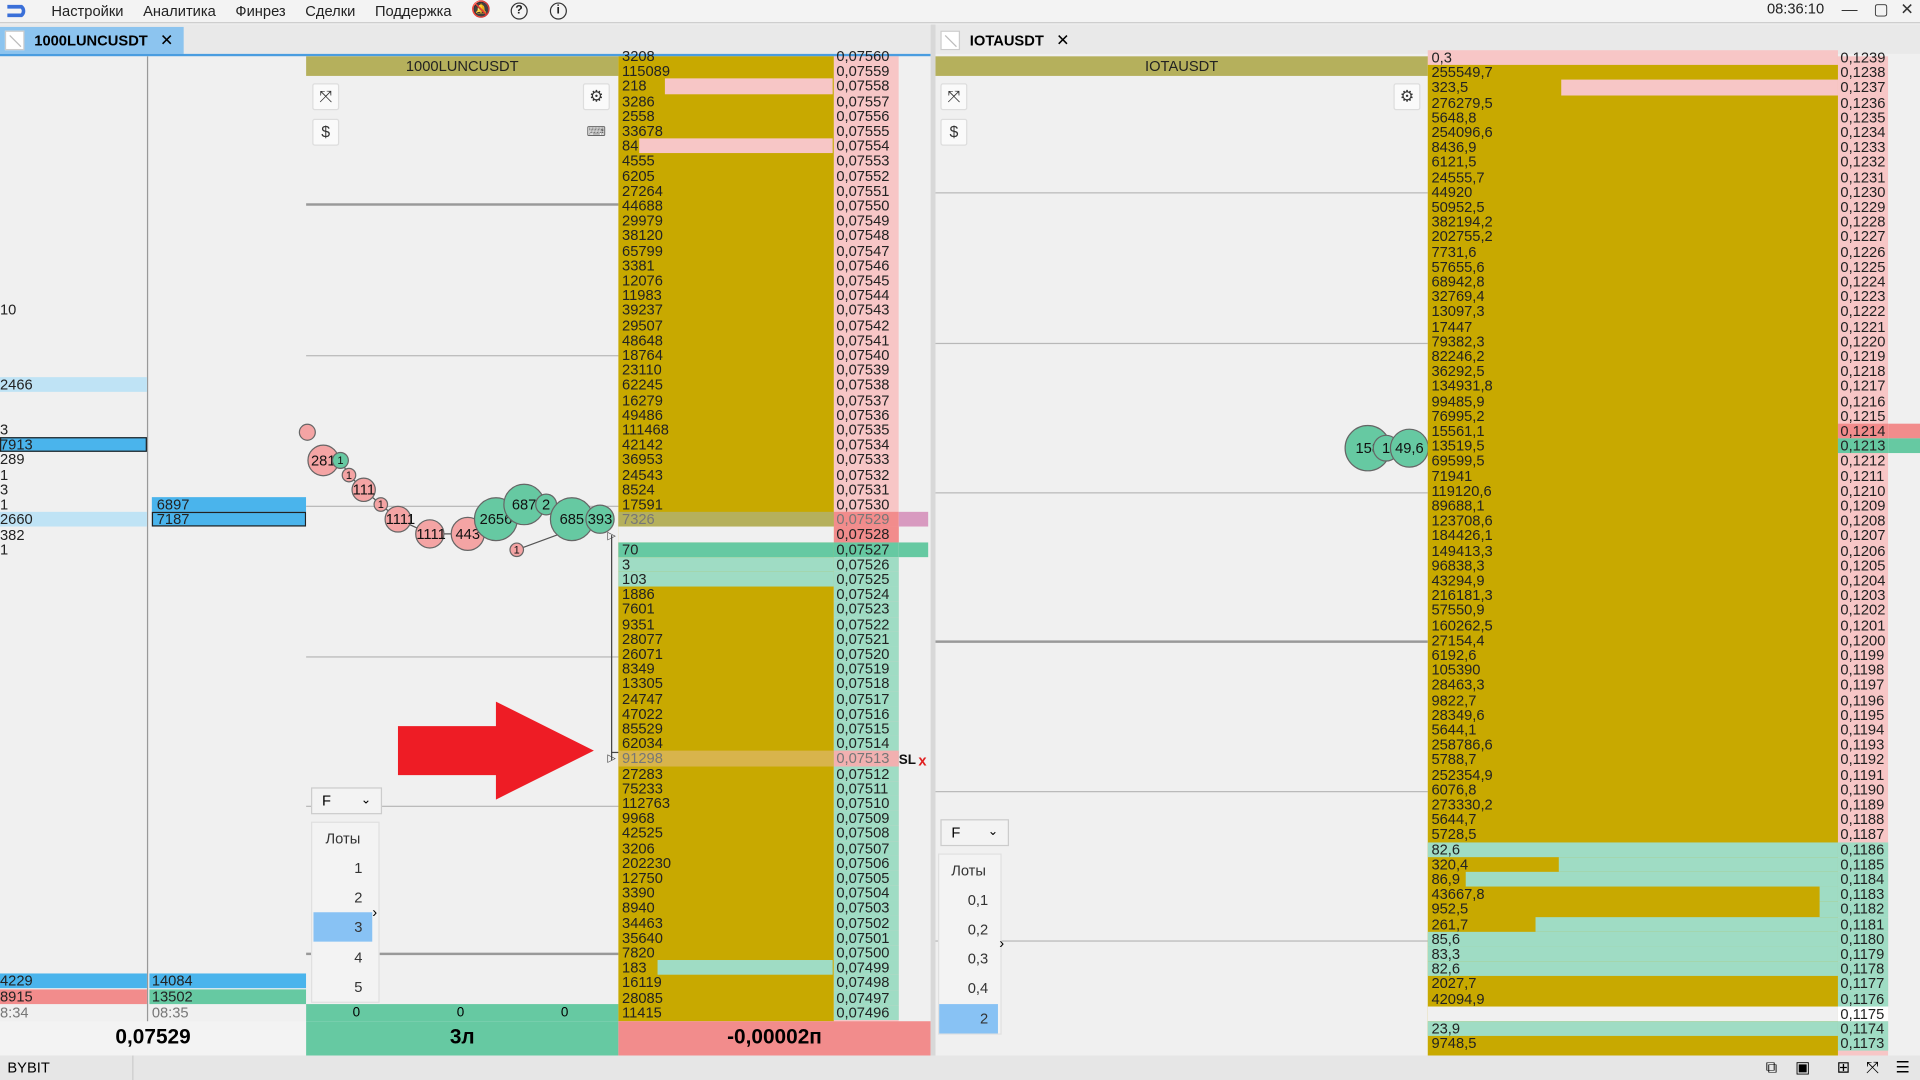 This screenshot has height=1080, width=1920. What do you see at coordinates (630, 549) in the screenshot?
I see `volume-cell: 70` at bounding box center [630, 549].